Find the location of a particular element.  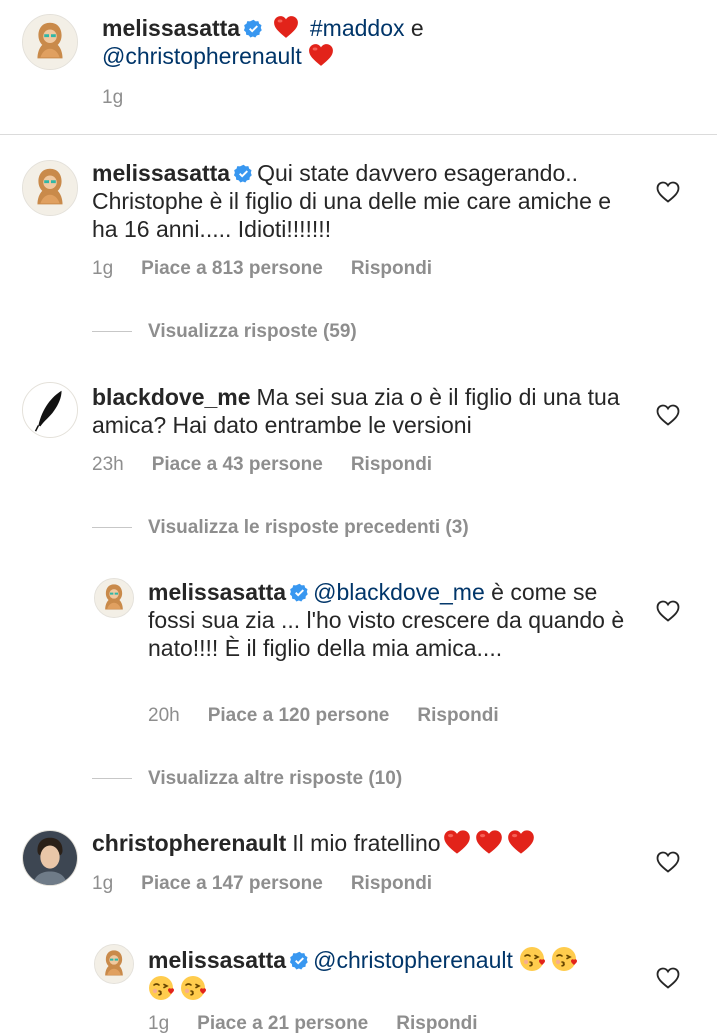

comment-meta: 1g Piace a 813 persone Rispondi is located at coordinates (276, 269).